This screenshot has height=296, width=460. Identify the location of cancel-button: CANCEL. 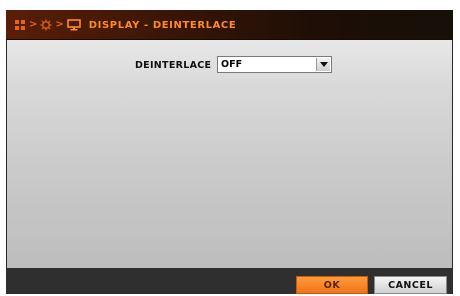
(410, 285).